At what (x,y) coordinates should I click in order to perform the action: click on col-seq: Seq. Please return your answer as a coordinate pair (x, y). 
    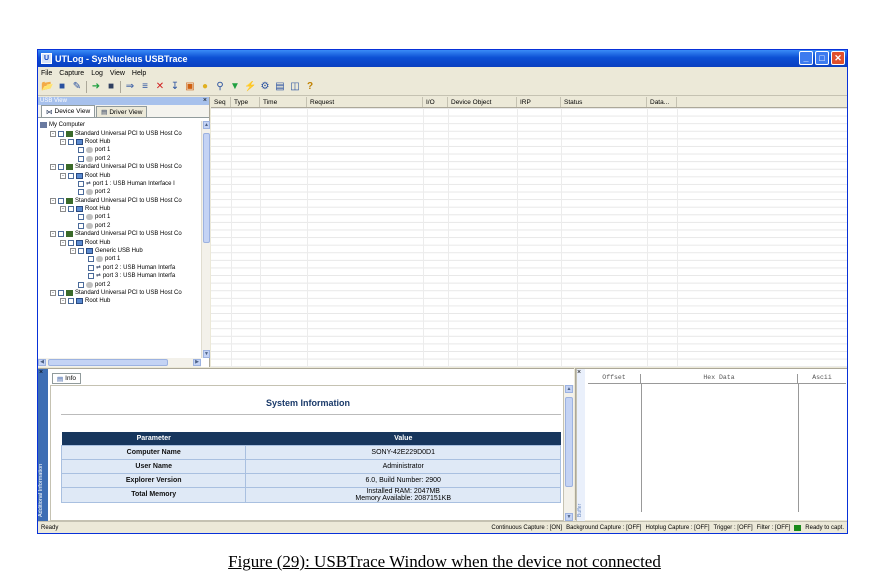
    Looking at the image, I should click on (221, 102).